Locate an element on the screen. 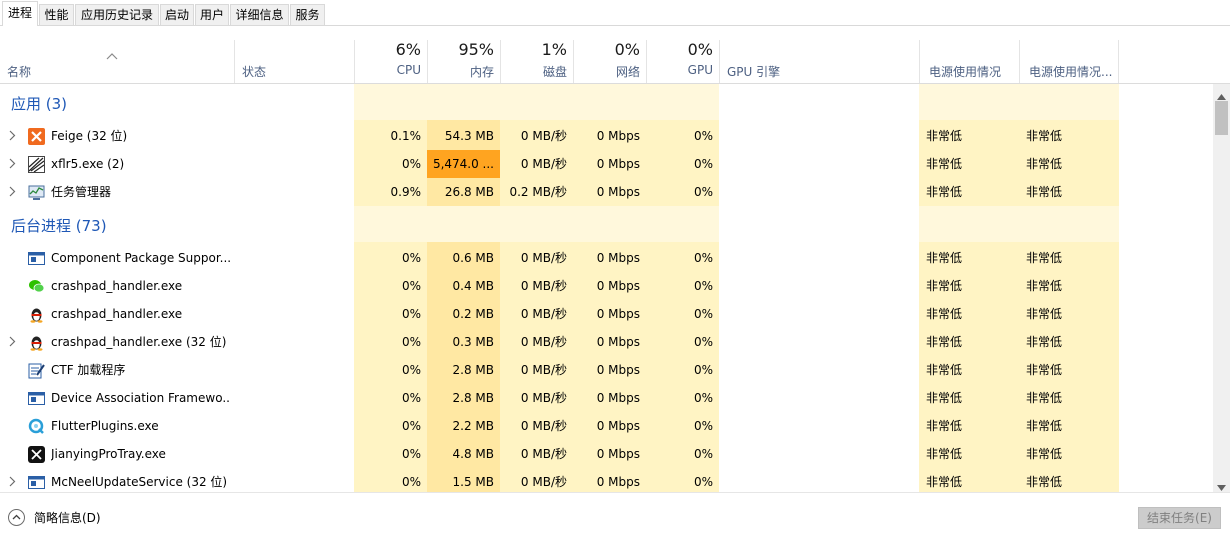 This screenshot has height=541, width=1230. column-name: 名称 is located at coordinates (117, 62).